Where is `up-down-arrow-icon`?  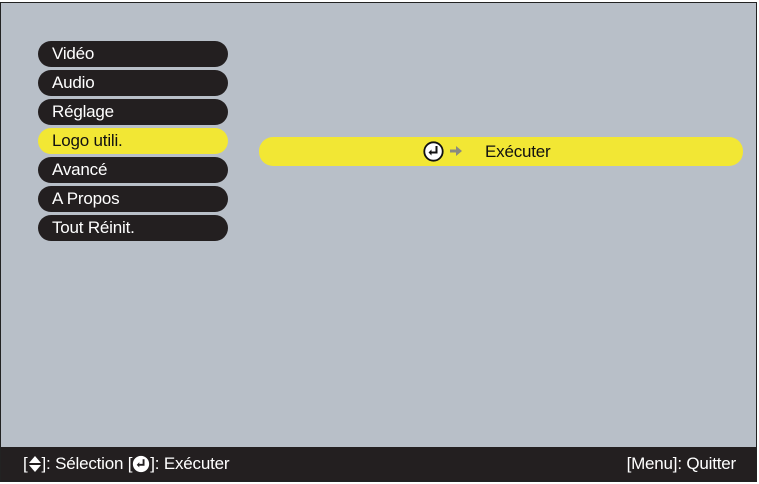 up-down-arrow-icon is located at coordinates (34, 464).